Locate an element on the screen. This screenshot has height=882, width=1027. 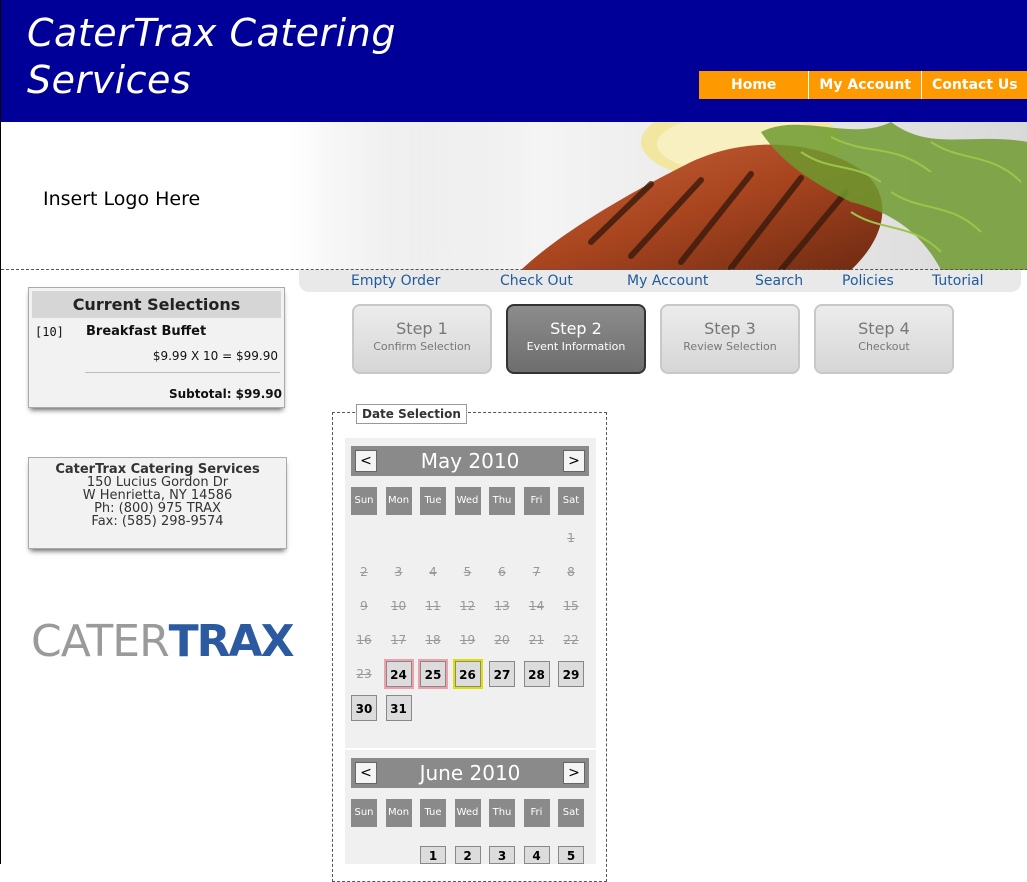
calendar-day-unavailable: 6 is located at coordinates (502, 572).